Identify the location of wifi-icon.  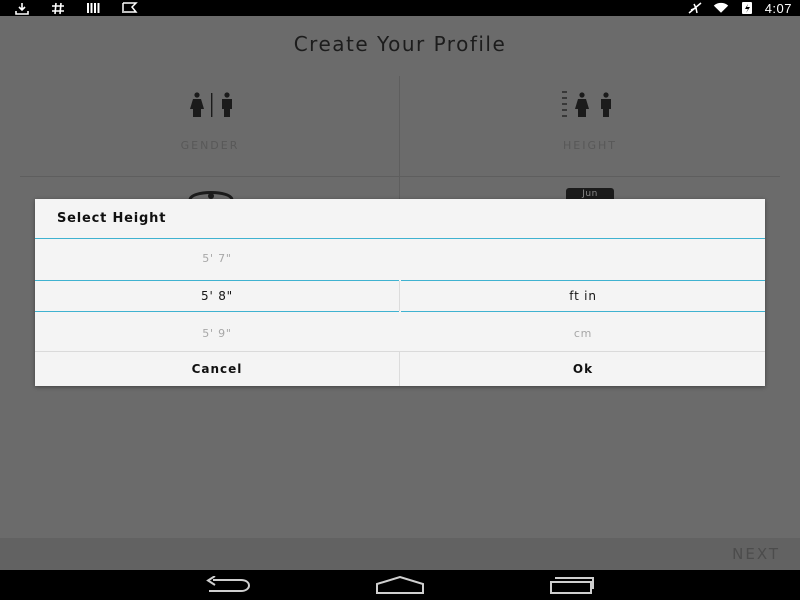
(721, 8).